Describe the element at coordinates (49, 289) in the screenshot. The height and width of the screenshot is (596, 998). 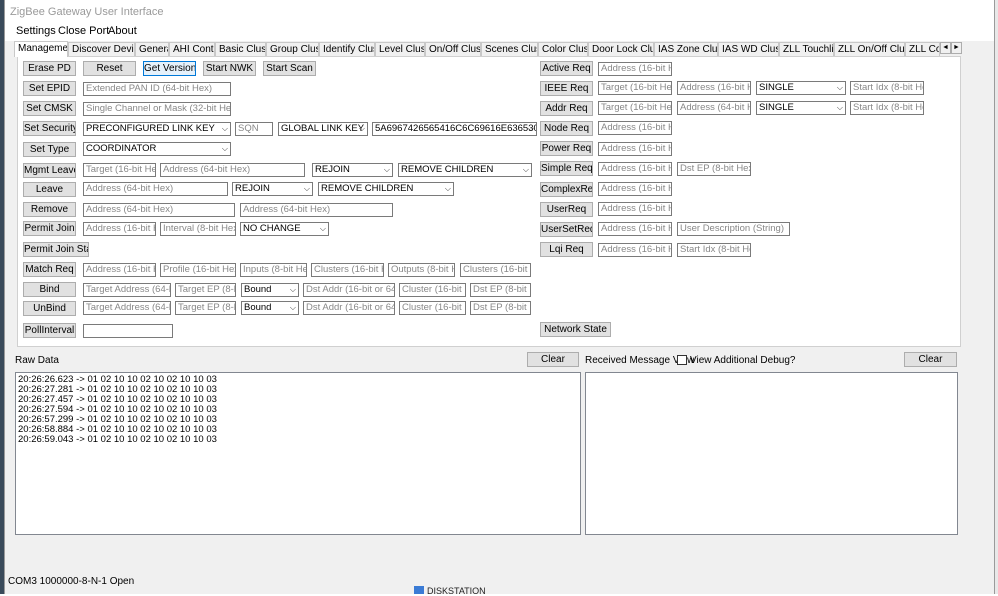
I see `bind-button: Bind` at that location.